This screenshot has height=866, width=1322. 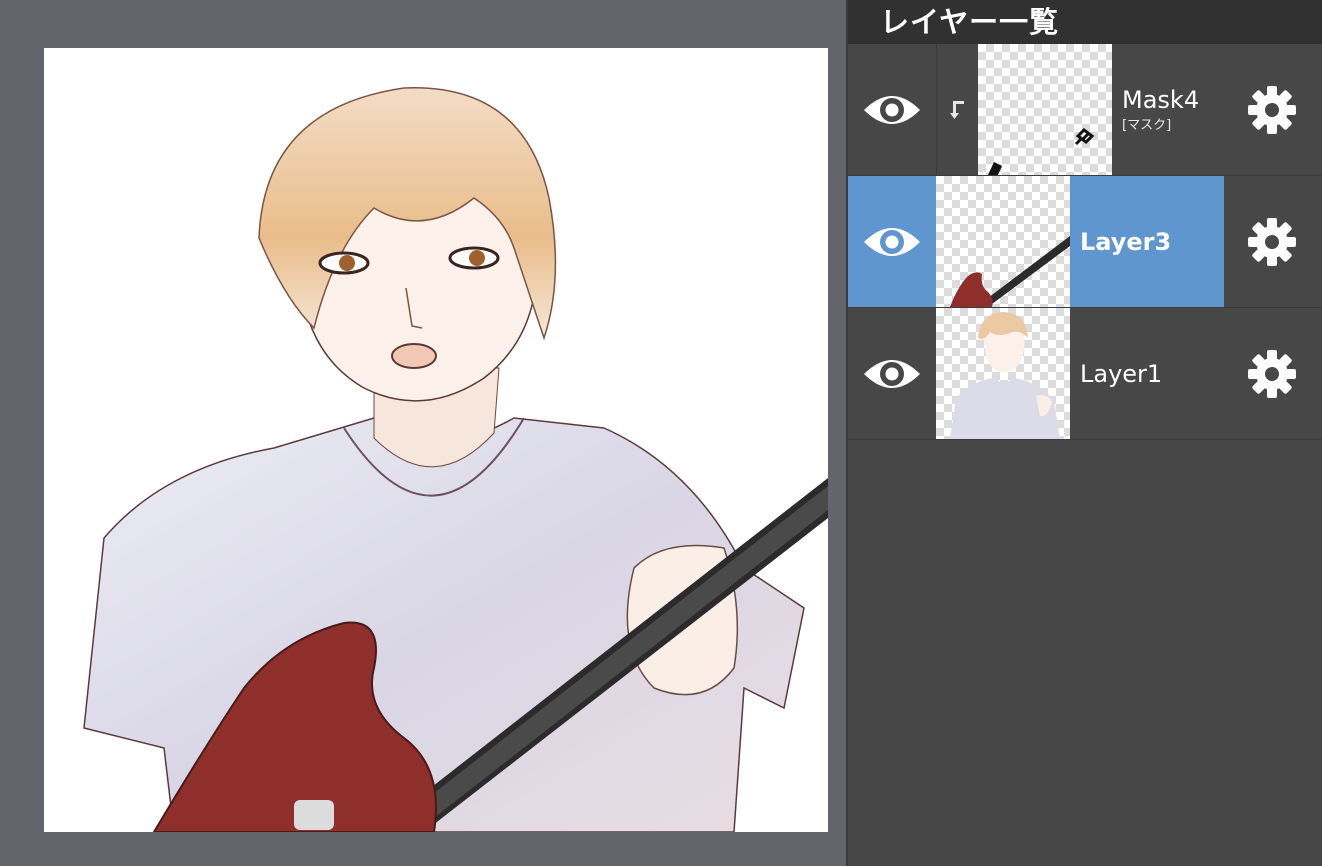 I want to click on layer-row-layer3: Layer3, so click(x=1085, y=242).